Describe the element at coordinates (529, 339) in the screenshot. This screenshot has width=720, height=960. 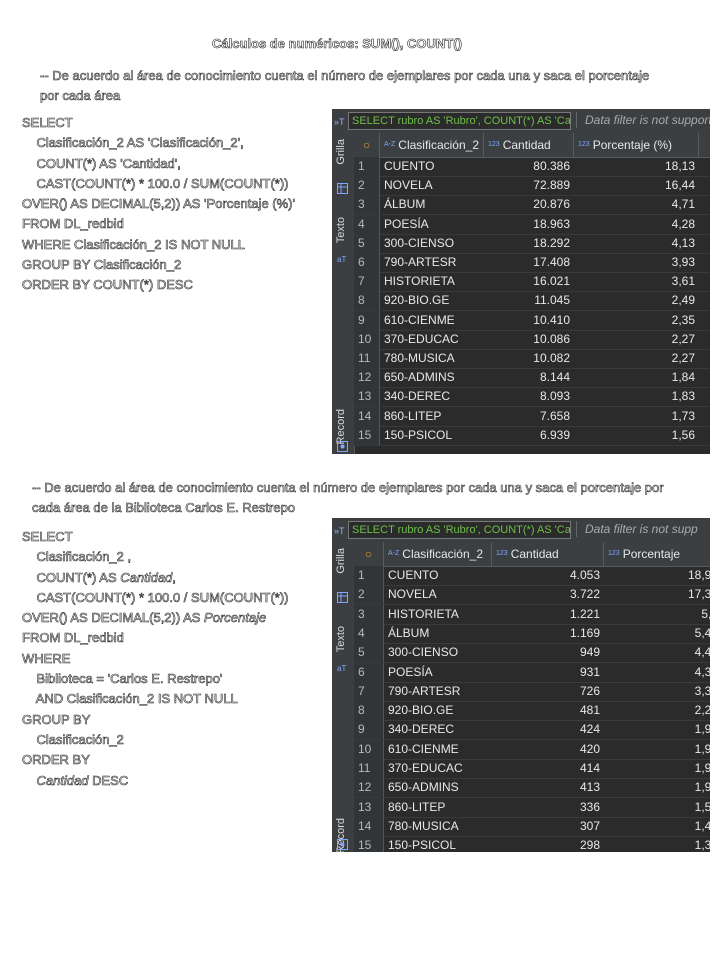
I see `cell-cantidad: 10.086` at that location.